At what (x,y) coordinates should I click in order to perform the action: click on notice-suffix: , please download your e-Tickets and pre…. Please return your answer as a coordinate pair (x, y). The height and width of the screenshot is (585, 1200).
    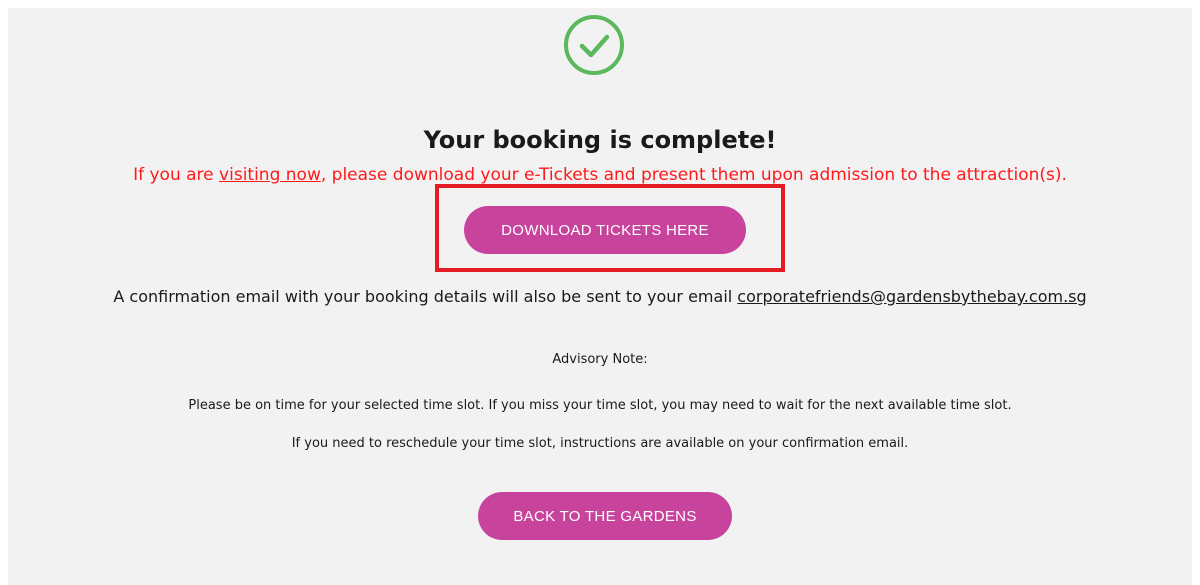
    Looking at the image, I should click on (693, 175).